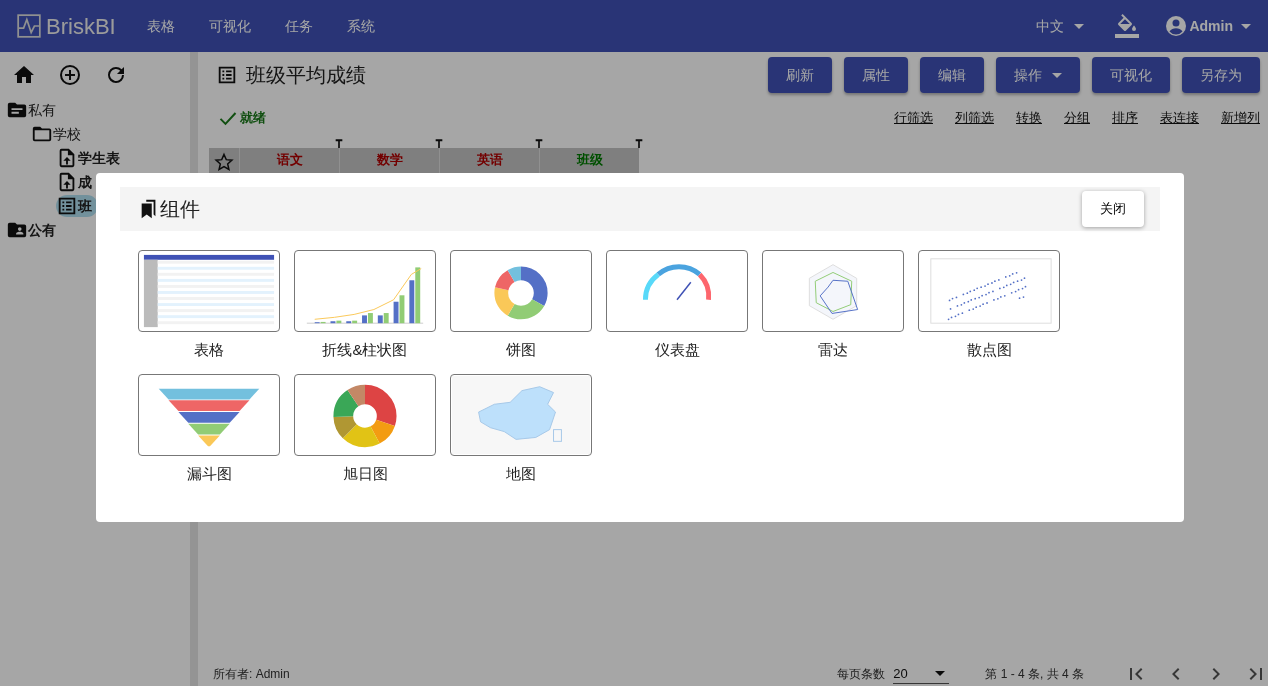 The image size is (1268, 686). I want to click on transform-link: 分组, so click(1077, 118).